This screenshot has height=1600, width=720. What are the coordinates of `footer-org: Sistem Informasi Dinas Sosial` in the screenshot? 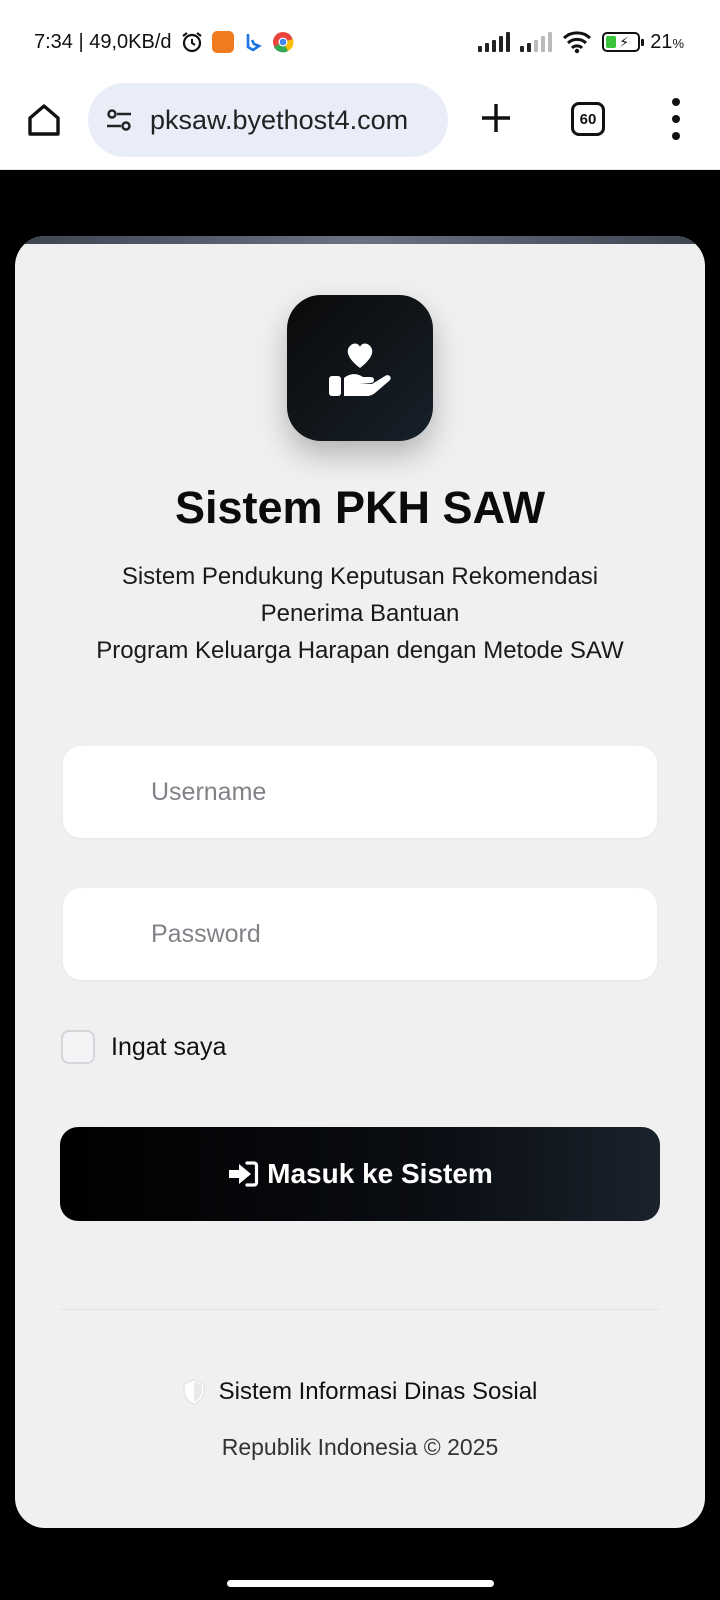 It's located at (360, 1392).